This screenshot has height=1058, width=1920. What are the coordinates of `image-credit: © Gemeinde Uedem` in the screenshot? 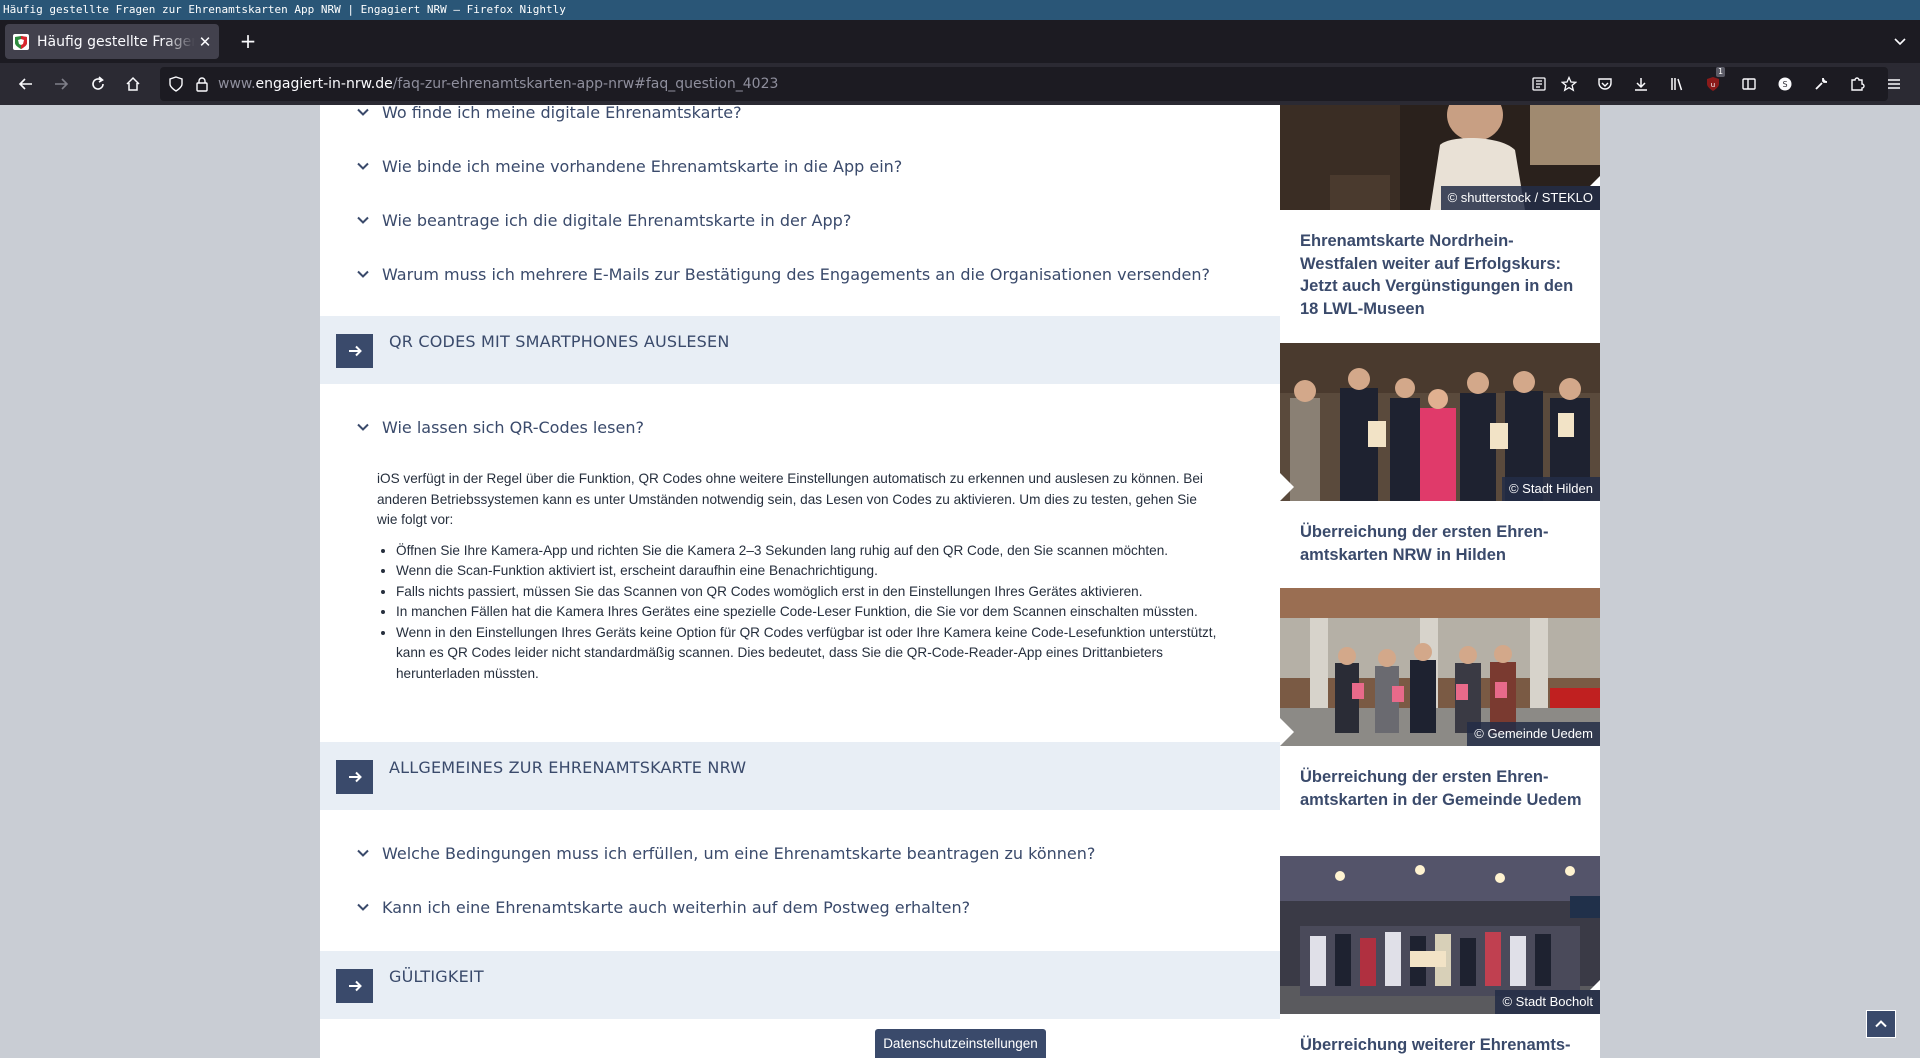 It's located at (1533, 734).